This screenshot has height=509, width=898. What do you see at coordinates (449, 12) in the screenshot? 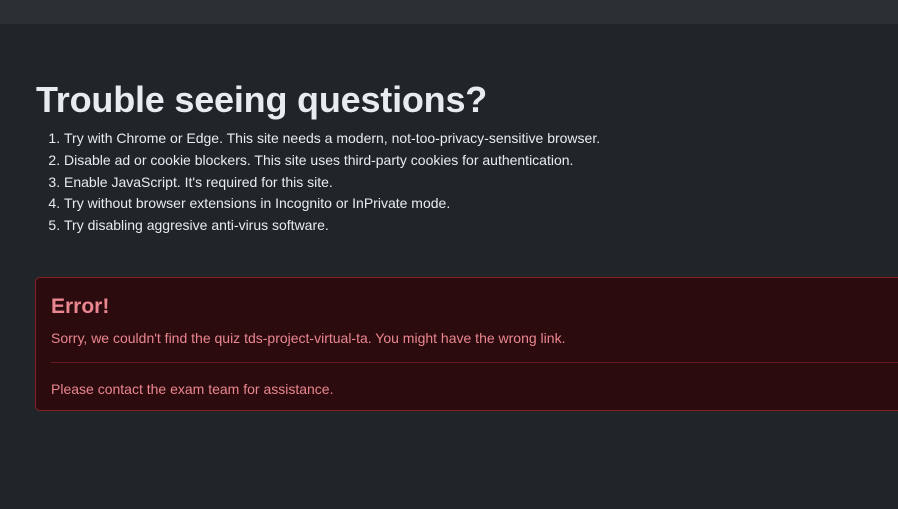
I see `top-navbar` at bounding box center [449, 12].